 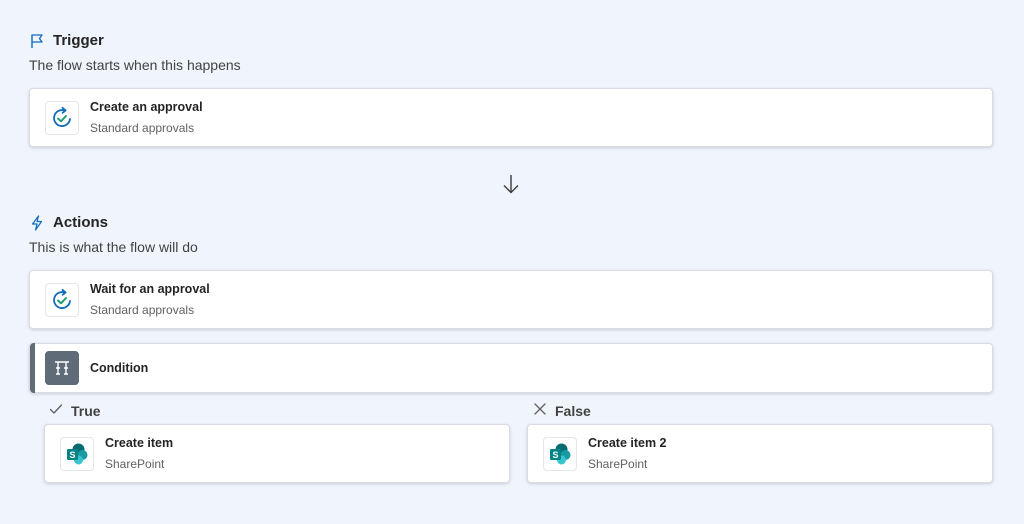 I want to click on trigger-heading: Trigger, so click(x=66, y=40).